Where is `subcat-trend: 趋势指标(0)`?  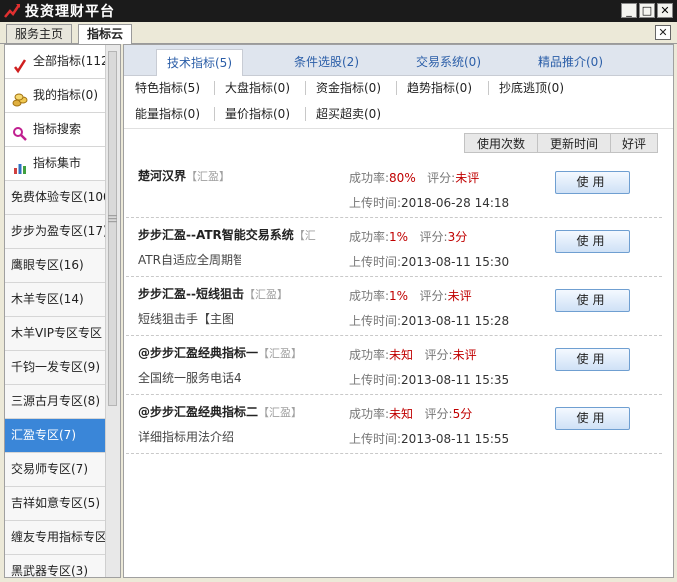 subcat-trend: 趋势指标(0) is located at coordinates (439, 88).